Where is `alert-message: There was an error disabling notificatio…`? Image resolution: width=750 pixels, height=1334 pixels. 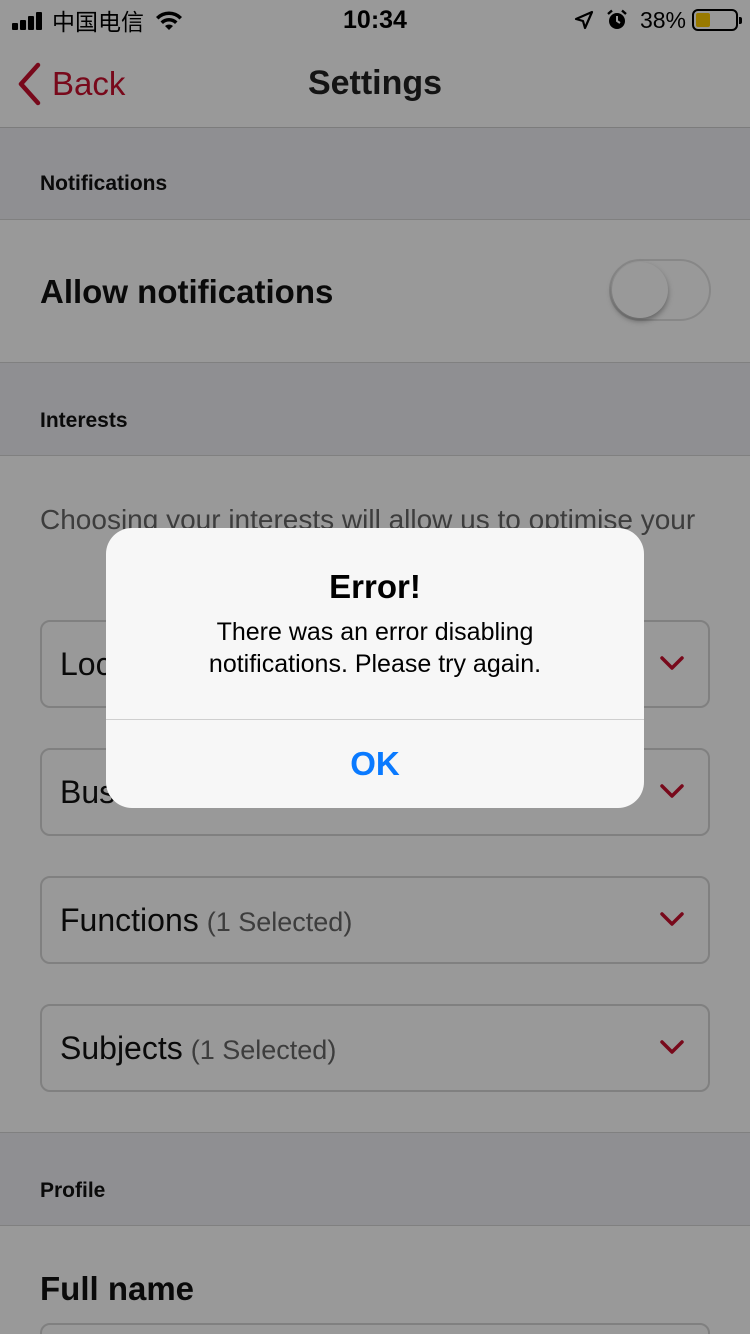 alert-message: There was an error disabling notificatio… is located at coordinates (375, 648).